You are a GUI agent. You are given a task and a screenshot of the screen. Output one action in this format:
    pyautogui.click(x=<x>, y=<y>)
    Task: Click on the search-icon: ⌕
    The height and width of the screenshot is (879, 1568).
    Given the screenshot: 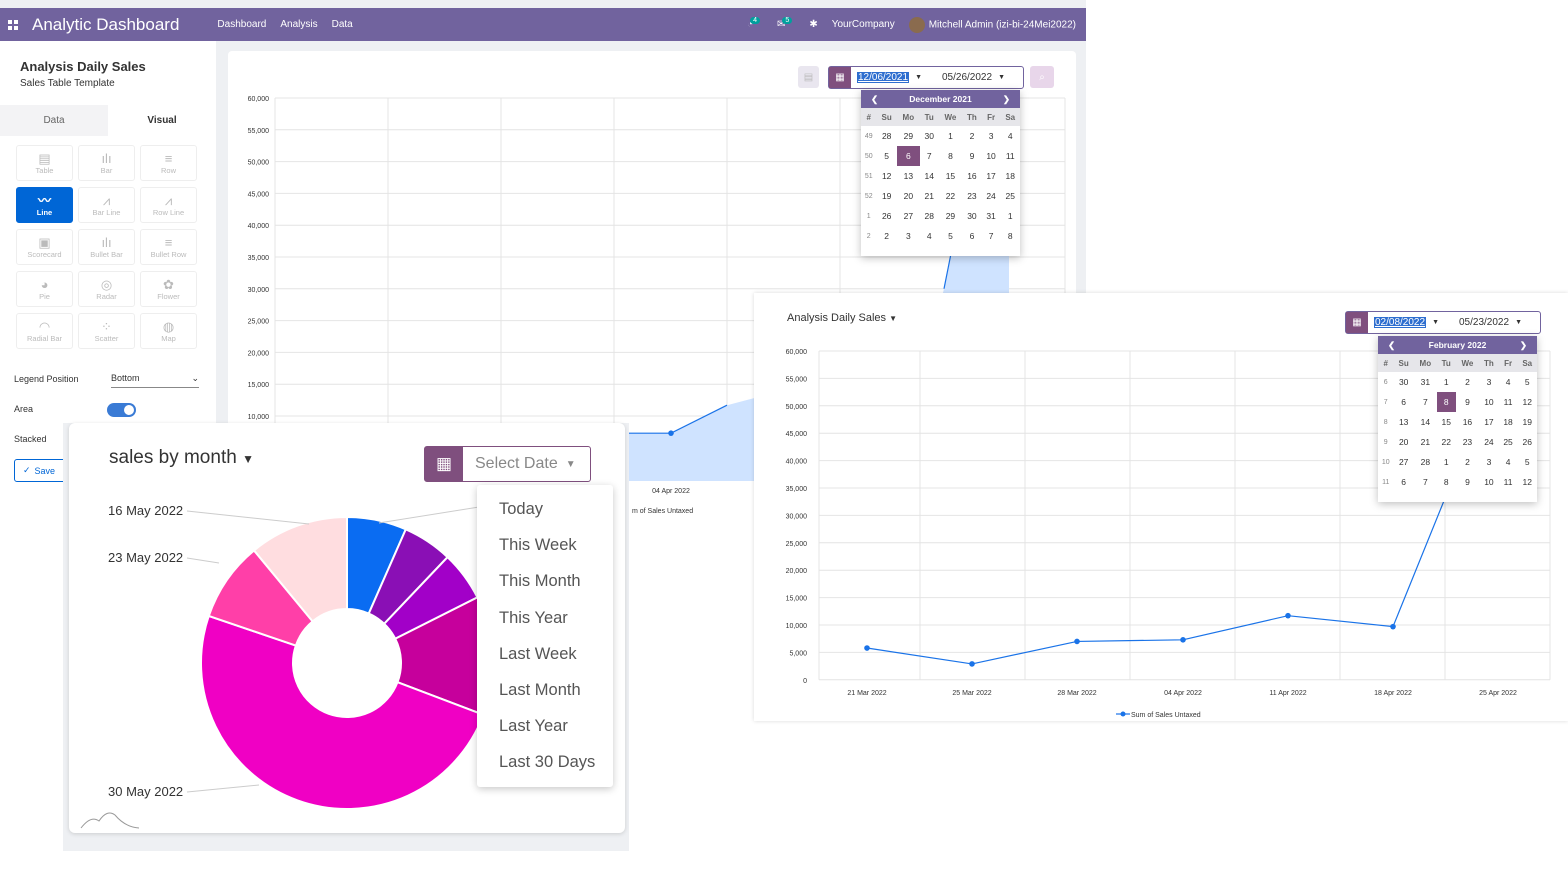 What is the action you would take?
    pyautogui.click(x=1042, y=77)
    